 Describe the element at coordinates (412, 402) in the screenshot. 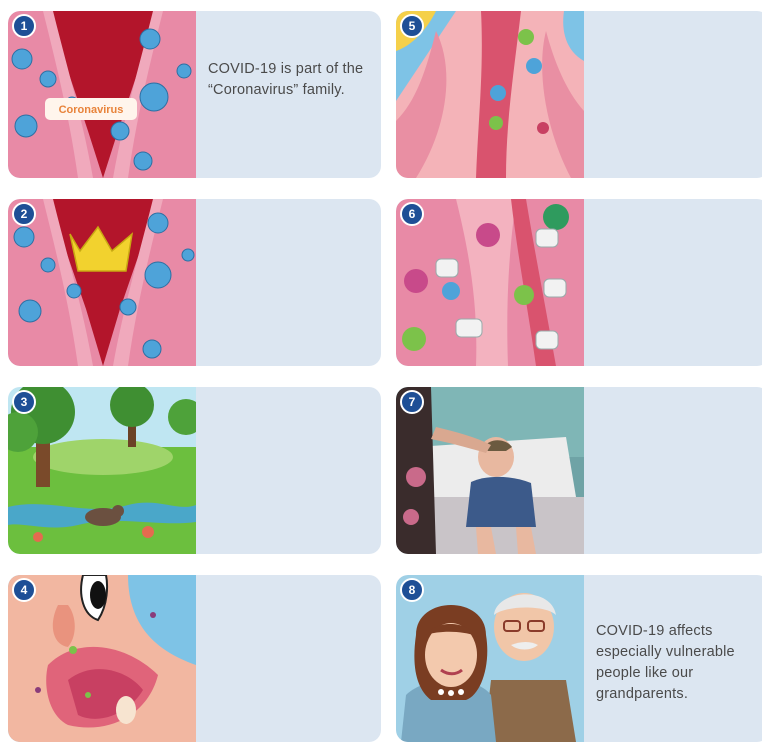

I see `step-badge-7: 7` at that location.